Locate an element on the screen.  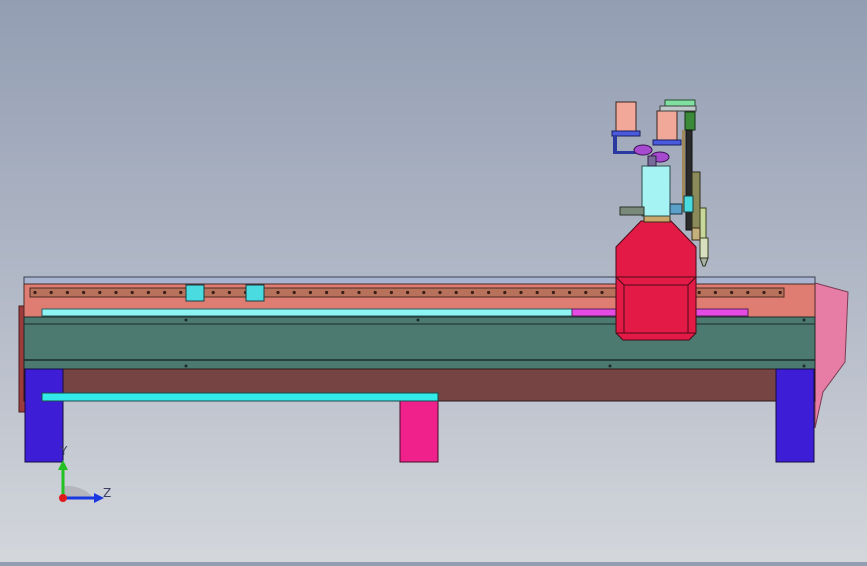
coordinate-axes-icon is located at coordinates (81, 481).